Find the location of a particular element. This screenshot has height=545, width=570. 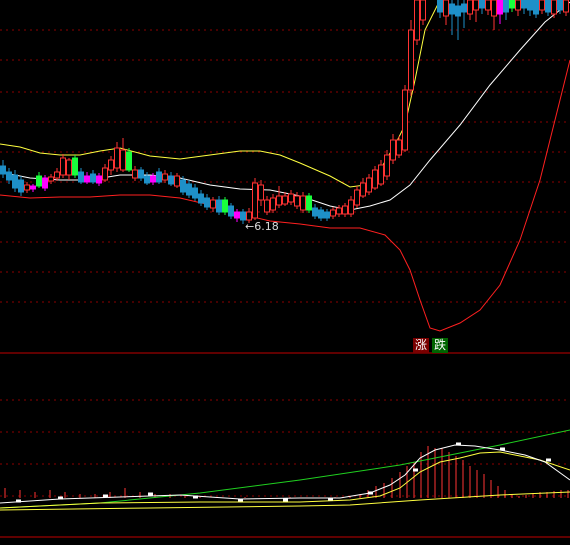

price-annotation: ←6.18 is located at coordinates (262, 226).